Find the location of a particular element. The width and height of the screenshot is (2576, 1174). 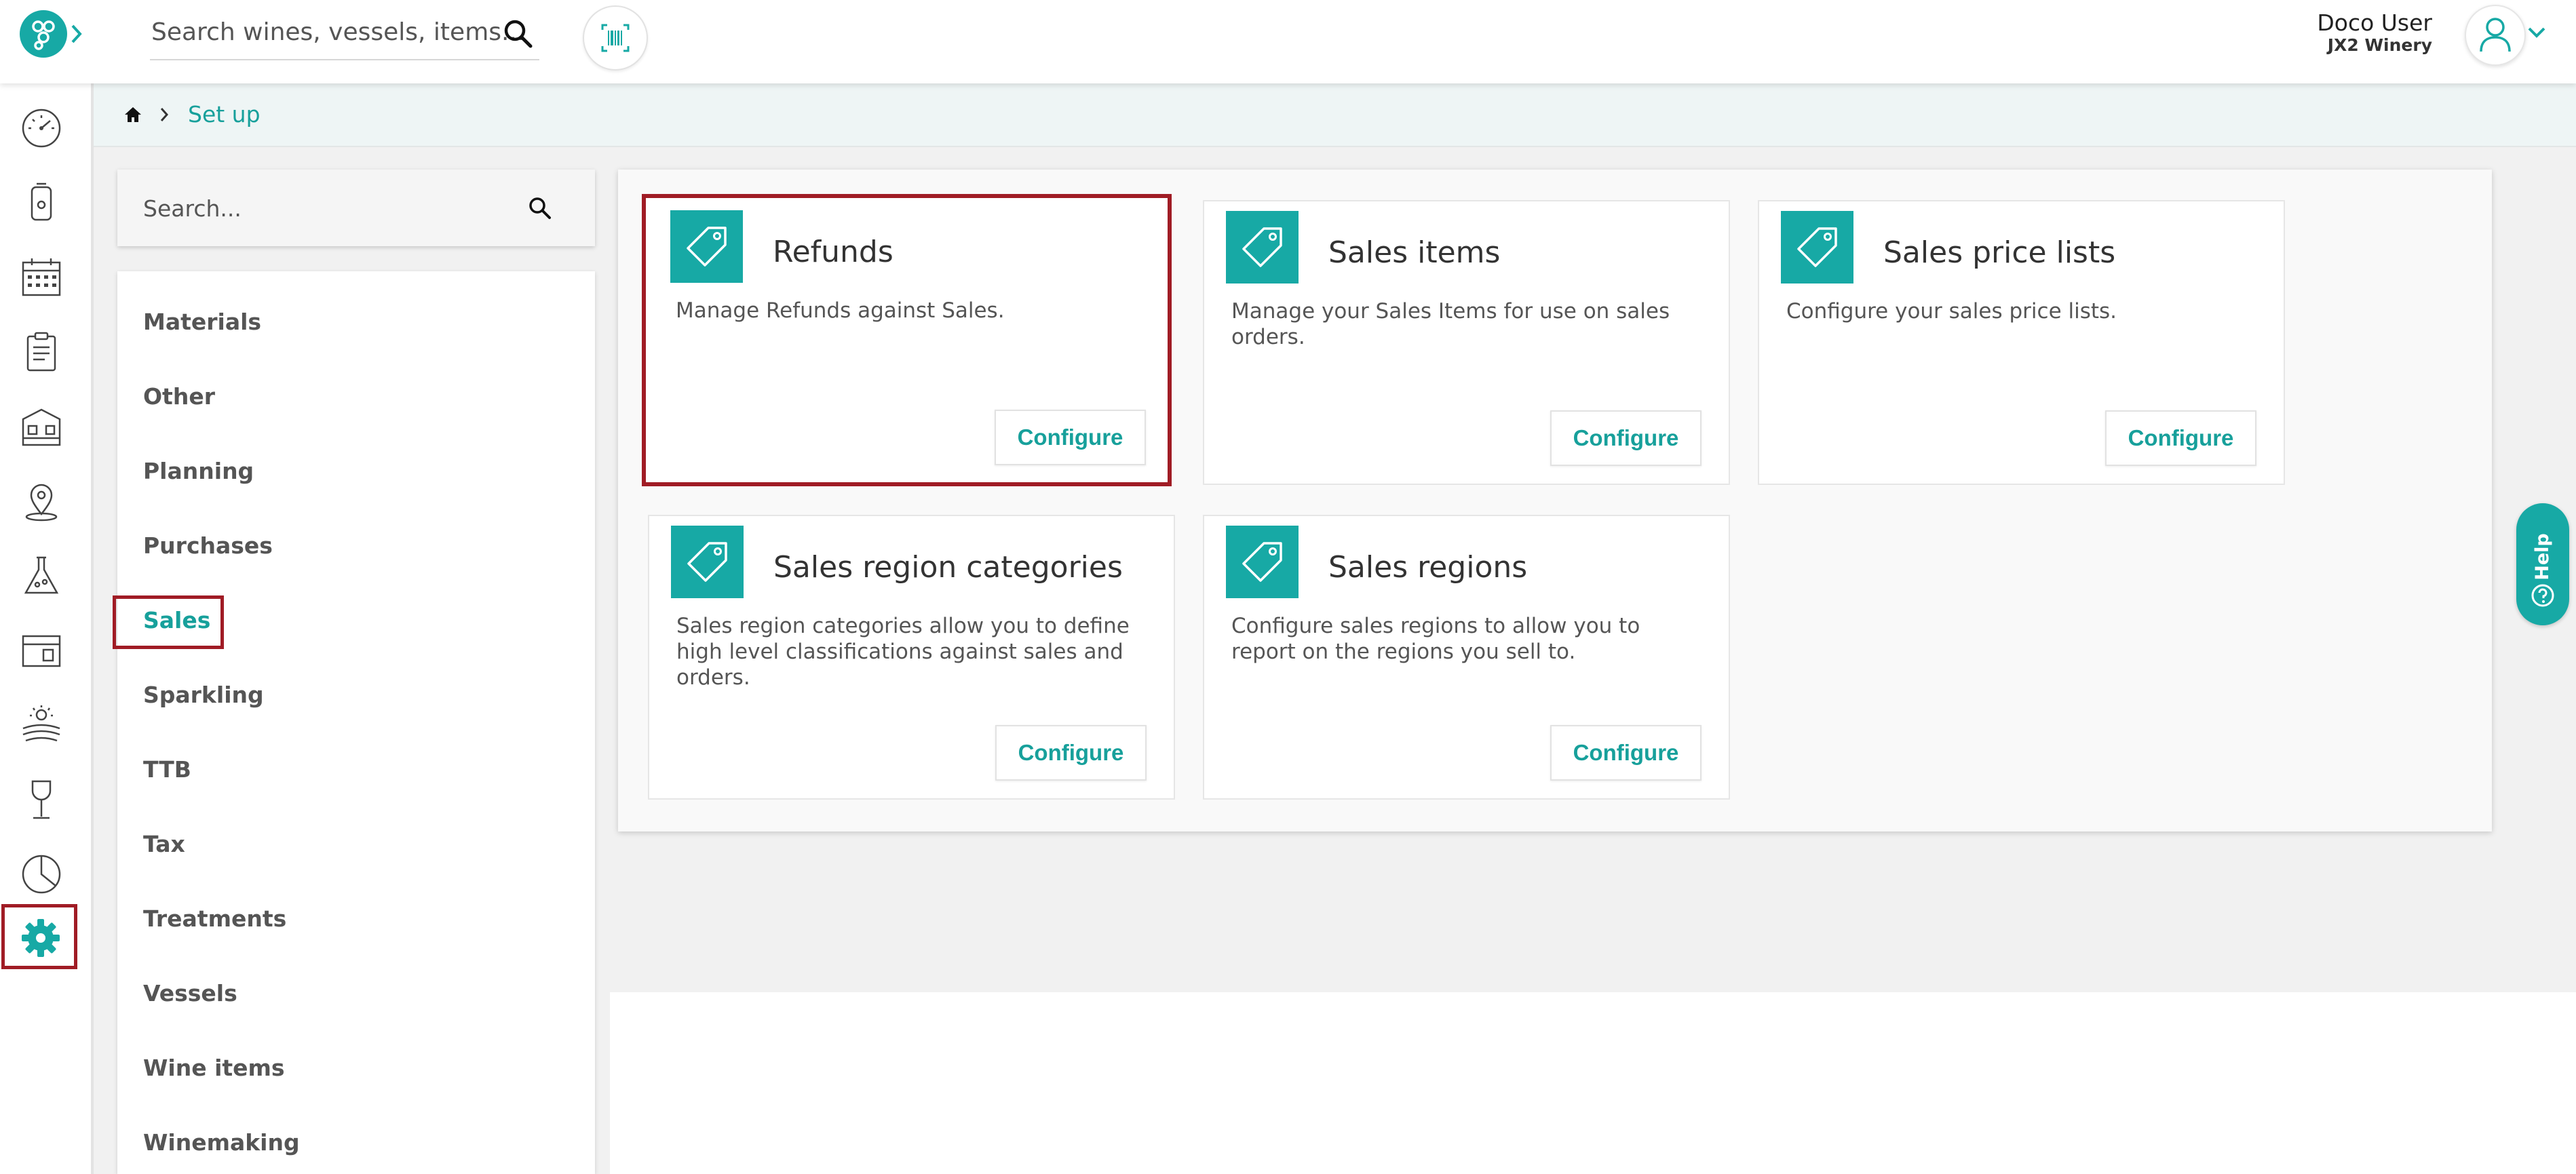

location-pin-icon is located at coordinates (41, 501).